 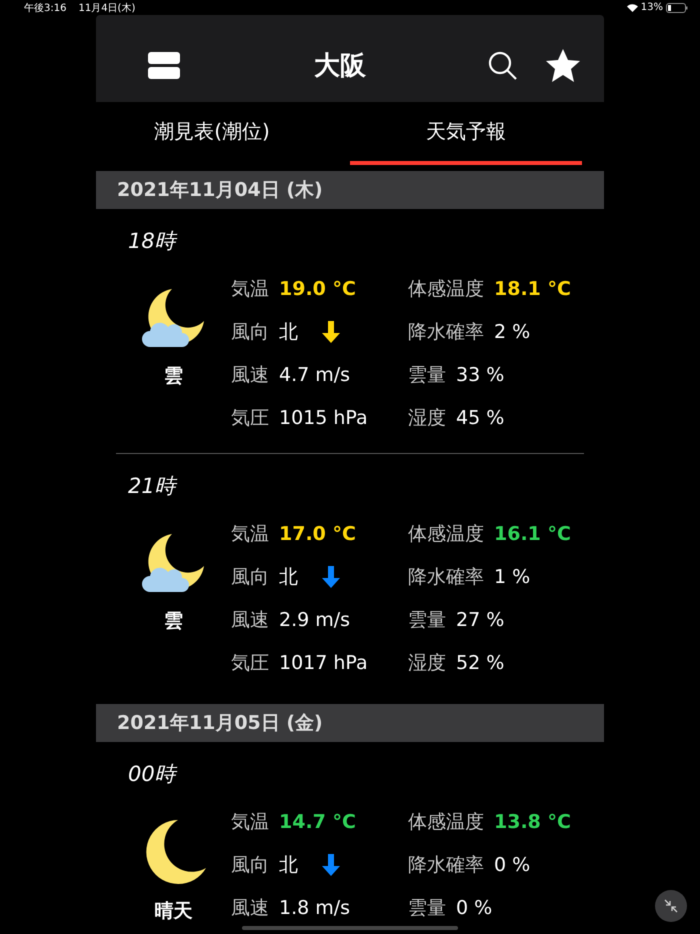 I want to click on forecast-time: 00時, so click(x=152, y=774).